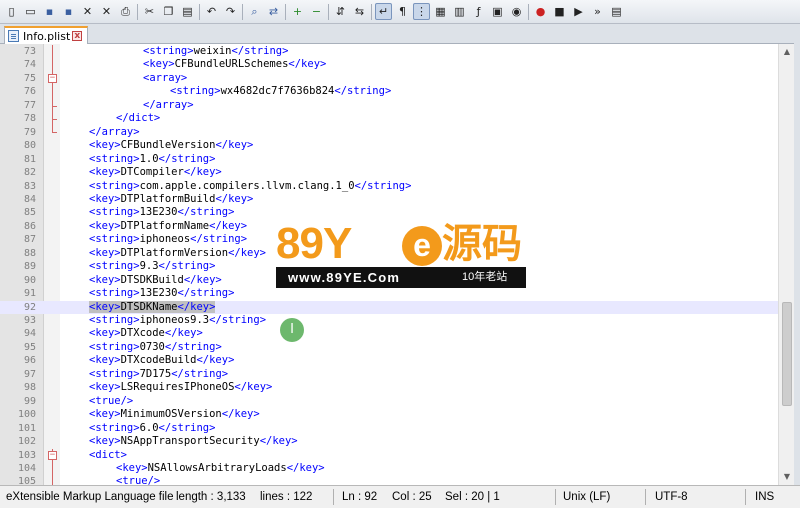 This screenshot has width=800, height=508. Describe the element at coordinates (383, 11) in the screenshot. I see `word-wrap-icon: ↵` at that location.